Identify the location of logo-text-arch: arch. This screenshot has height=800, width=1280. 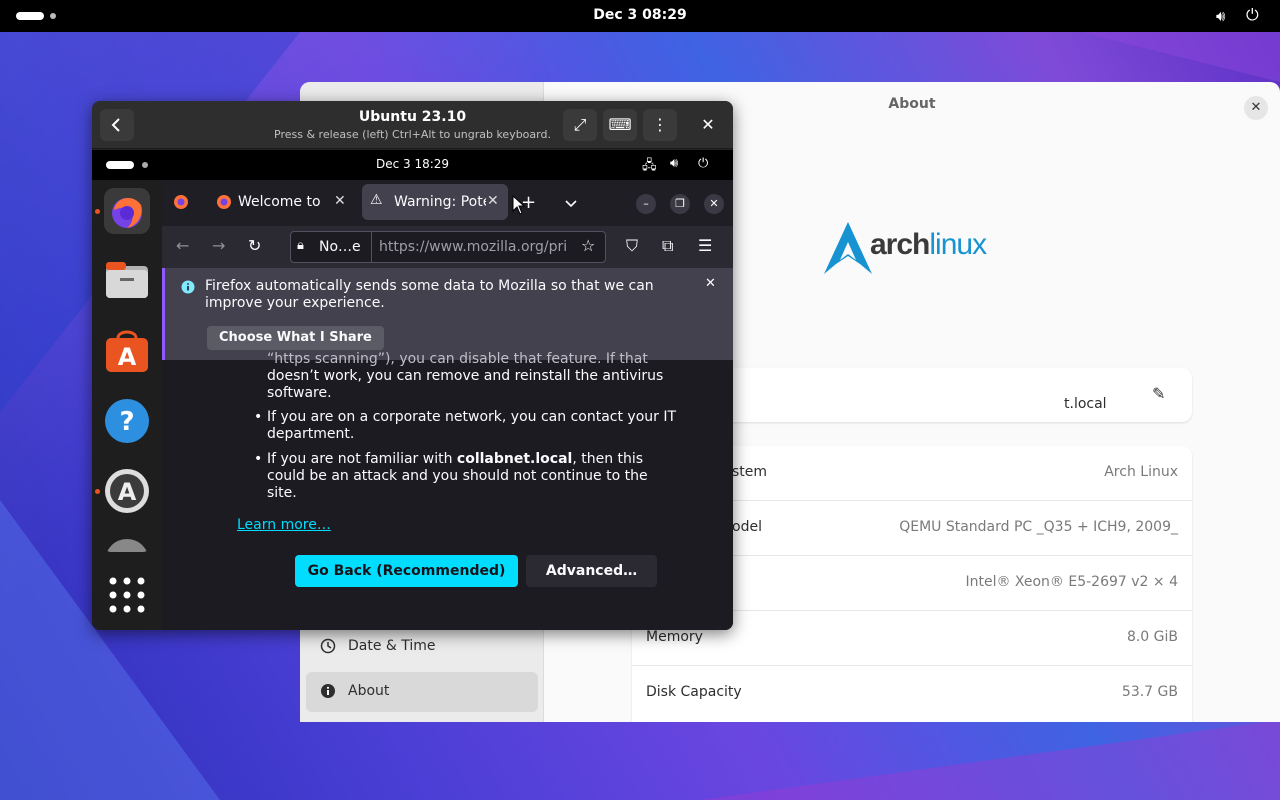
(900, 244).